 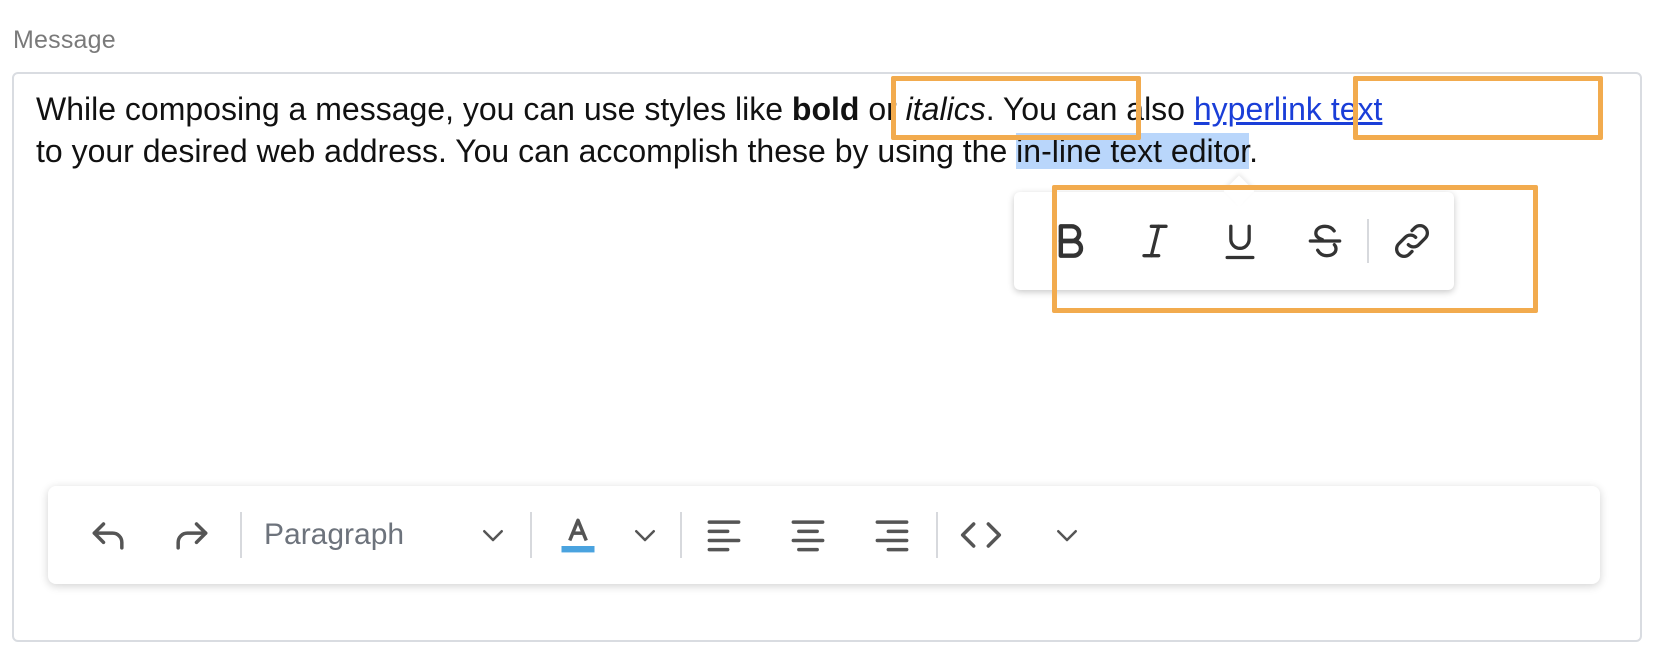 I want to click on text-color-icon, so click(x=578, y=535).